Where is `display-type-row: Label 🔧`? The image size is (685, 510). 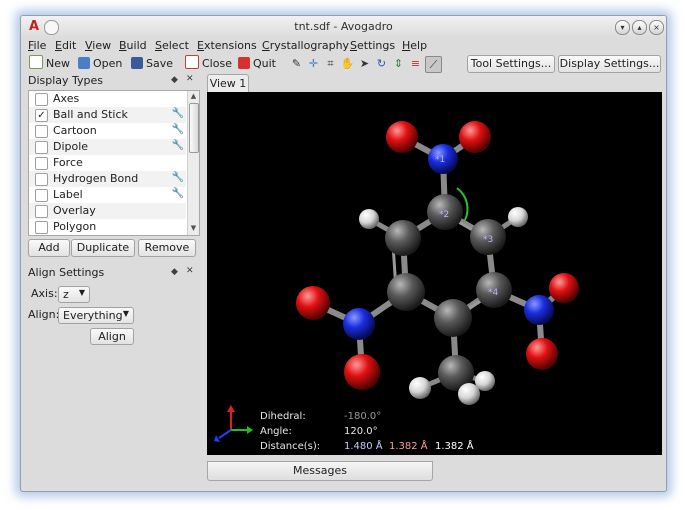
display-type-row: Label 🔧 is located at coordinates (107, 195).